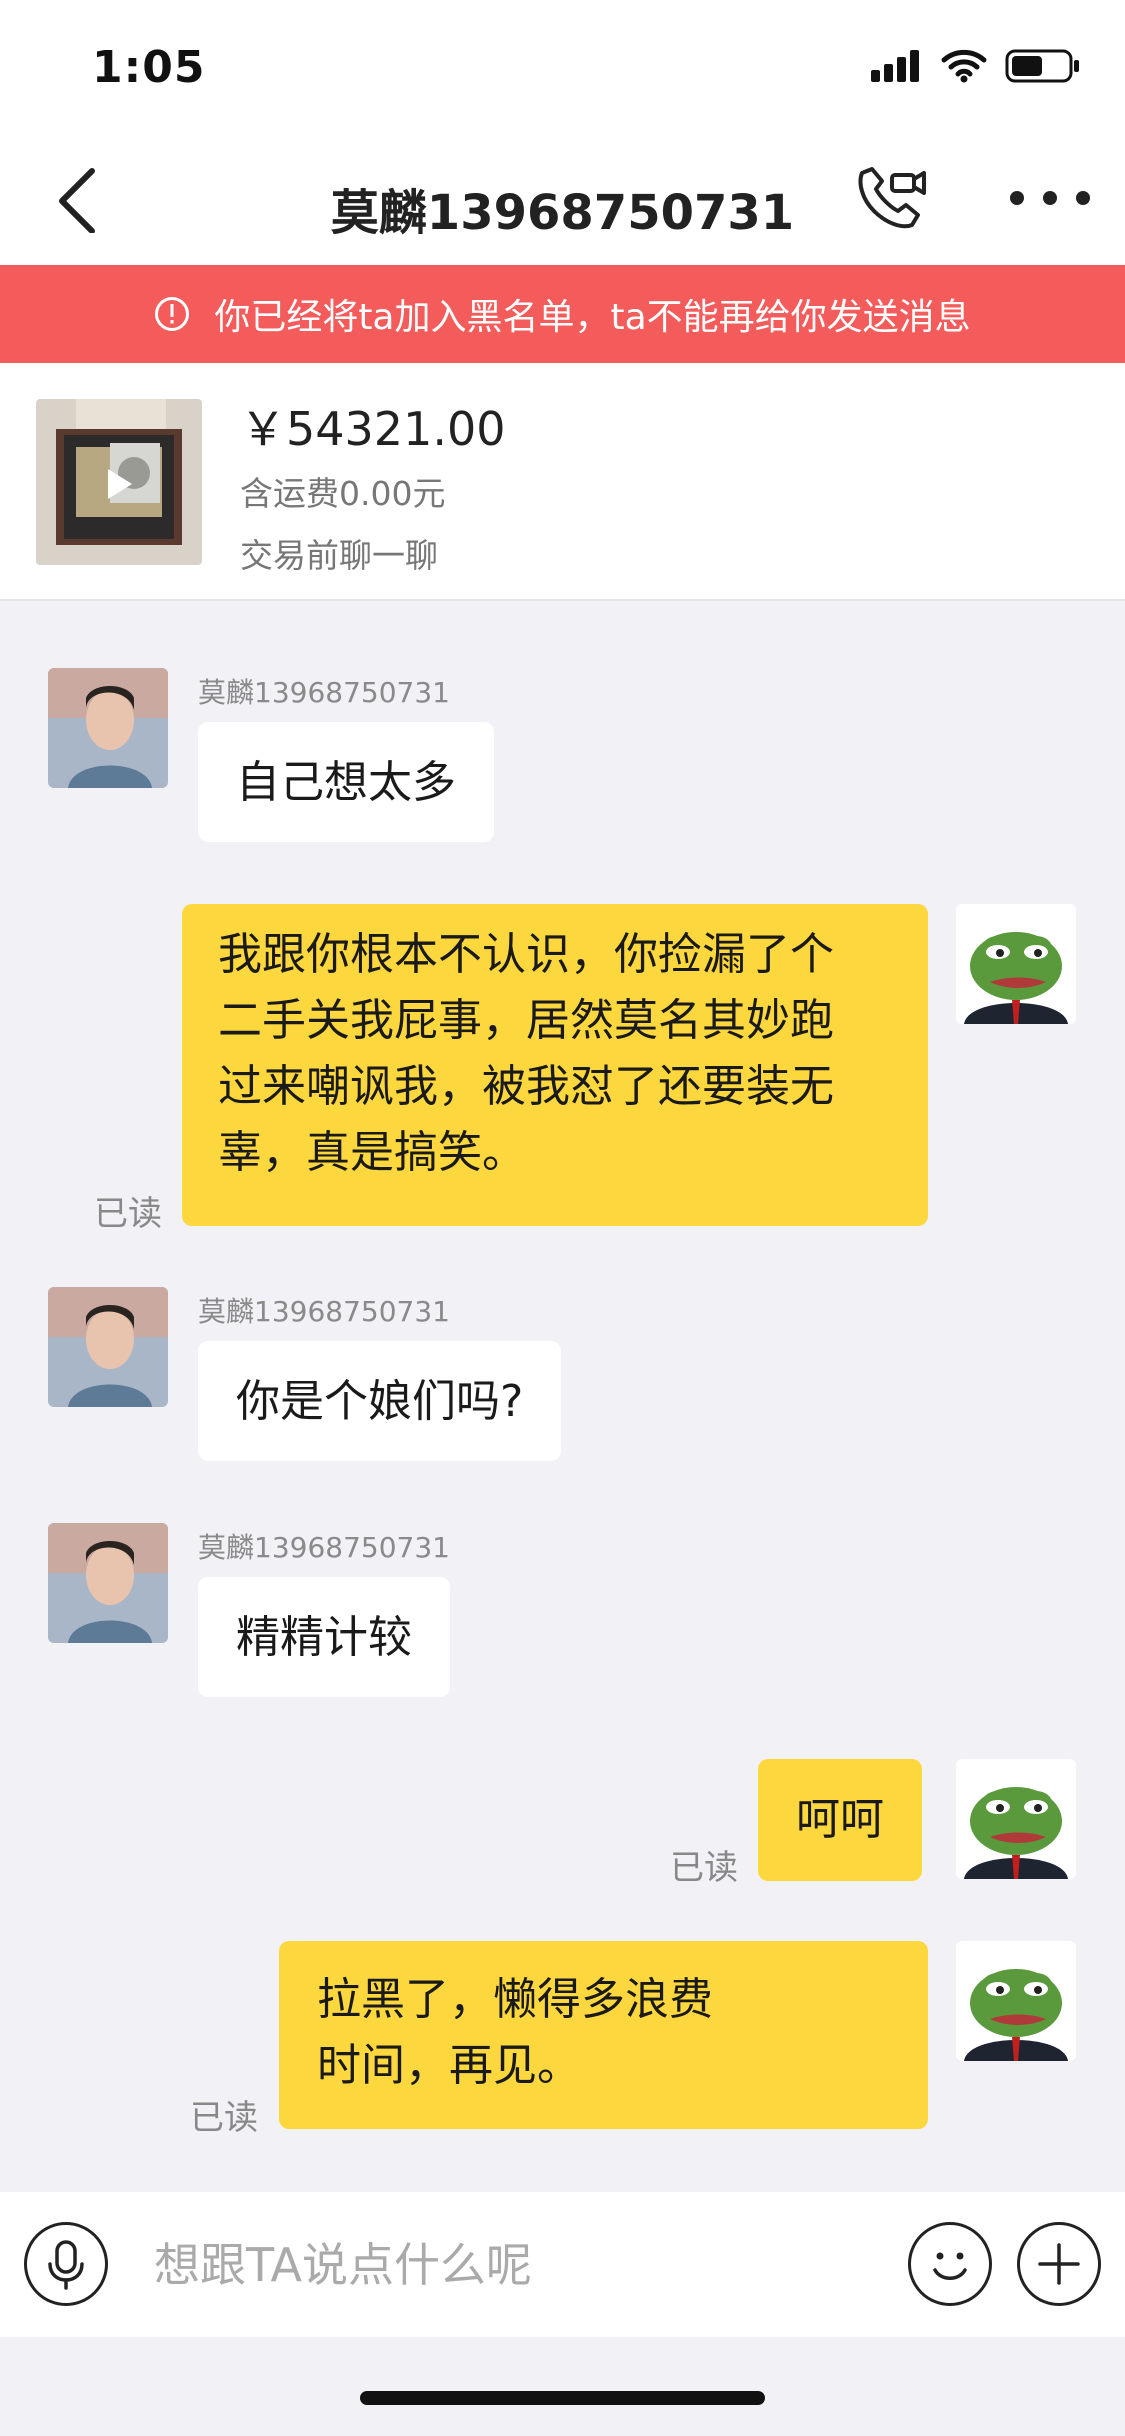 The image size is (1125, 2436). Describe the element at coordinates (592, 317) in the screenshot. I see `banner-text: 你已经将ta加入黑名单，ta不能再给你发送消息` at that location.